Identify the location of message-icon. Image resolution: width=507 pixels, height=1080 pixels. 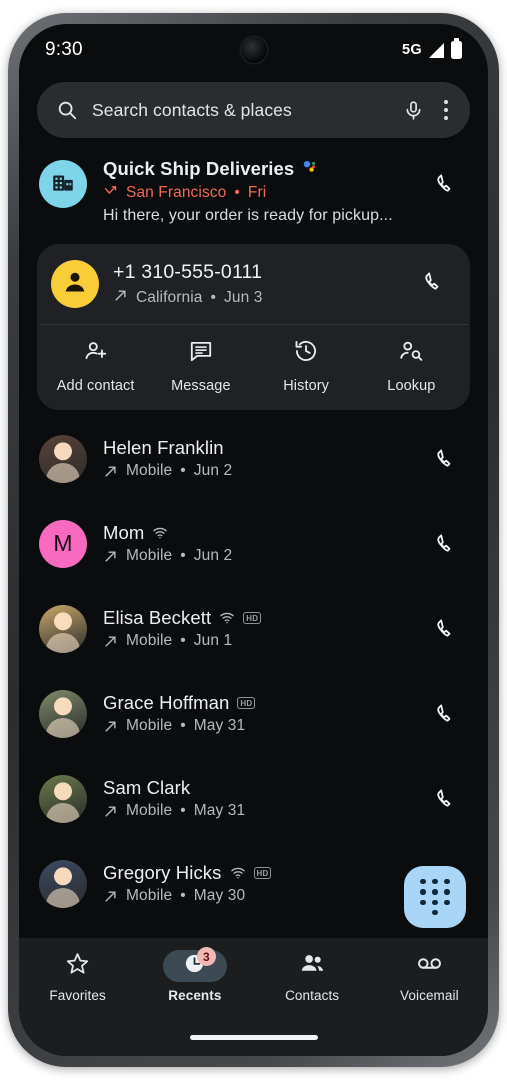
(201, 353).